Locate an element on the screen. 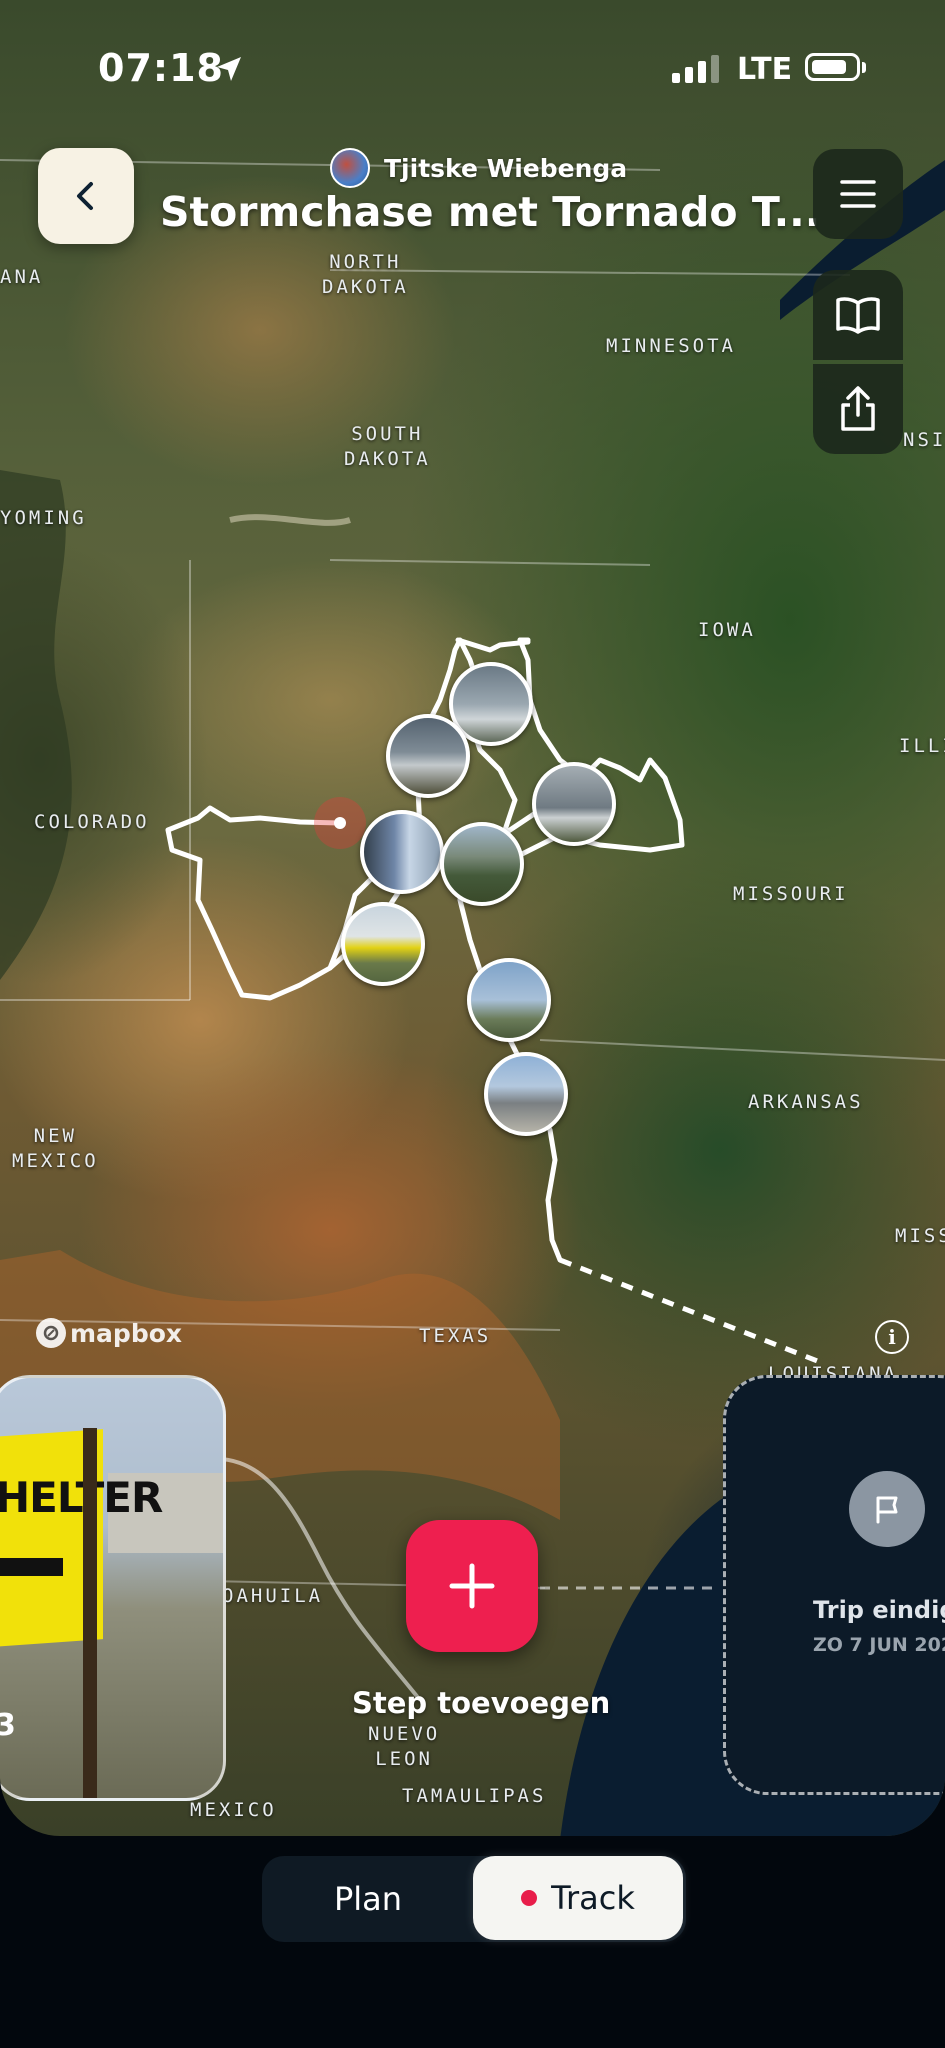  status-time: 07:18 is located at coordinates (161, 68).